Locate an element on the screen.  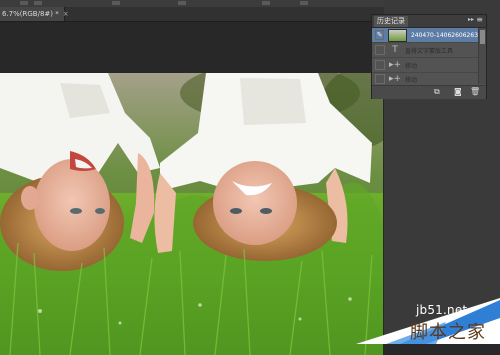
document-tab: 6.7%(RGB/8#) * × is located at coordinates (34, 14).